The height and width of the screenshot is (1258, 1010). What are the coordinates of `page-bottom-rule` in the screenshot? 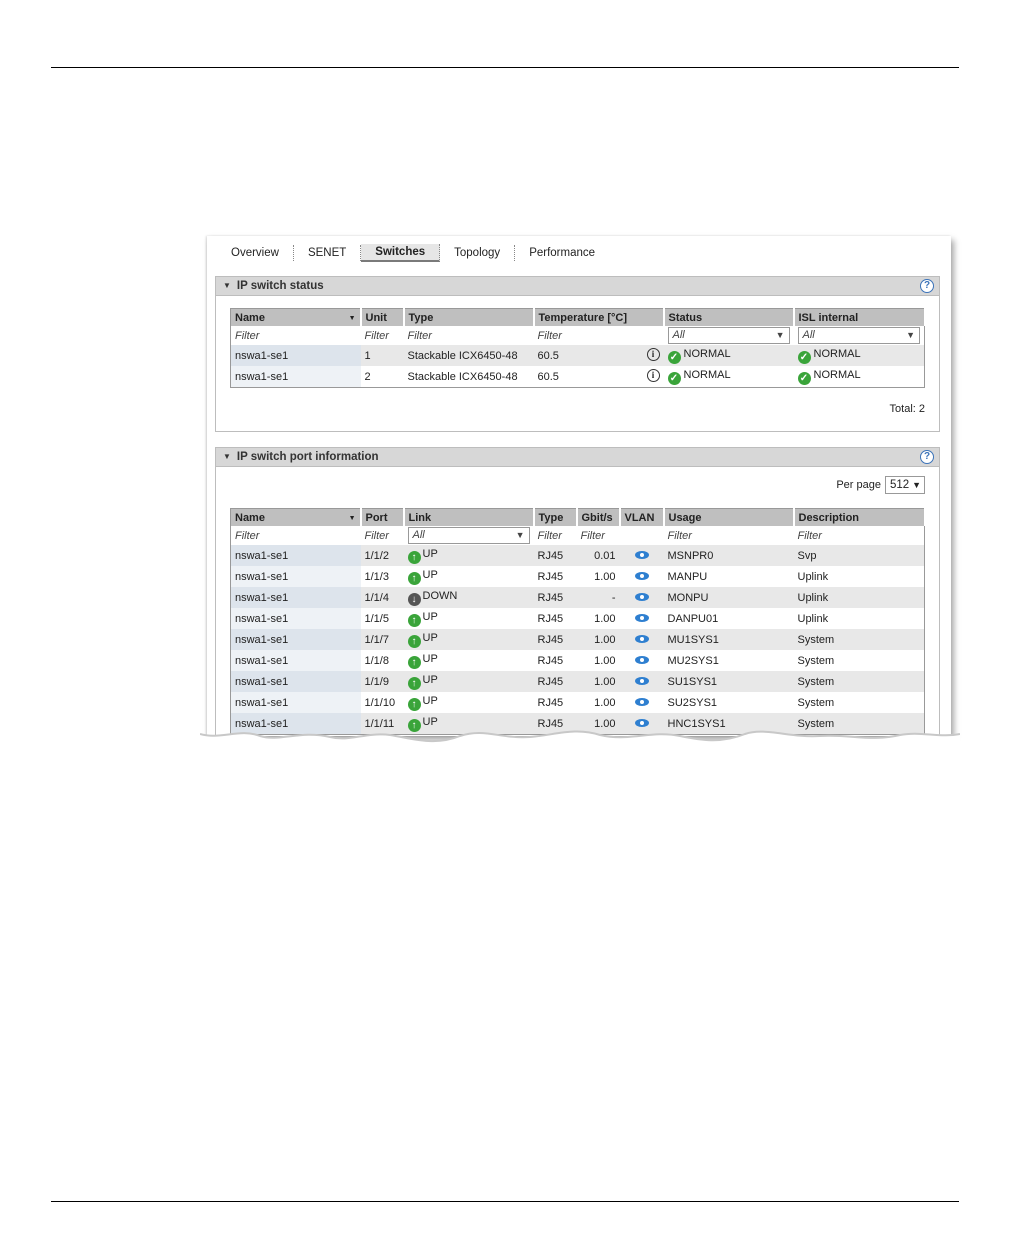 It's located at (505, 1201).